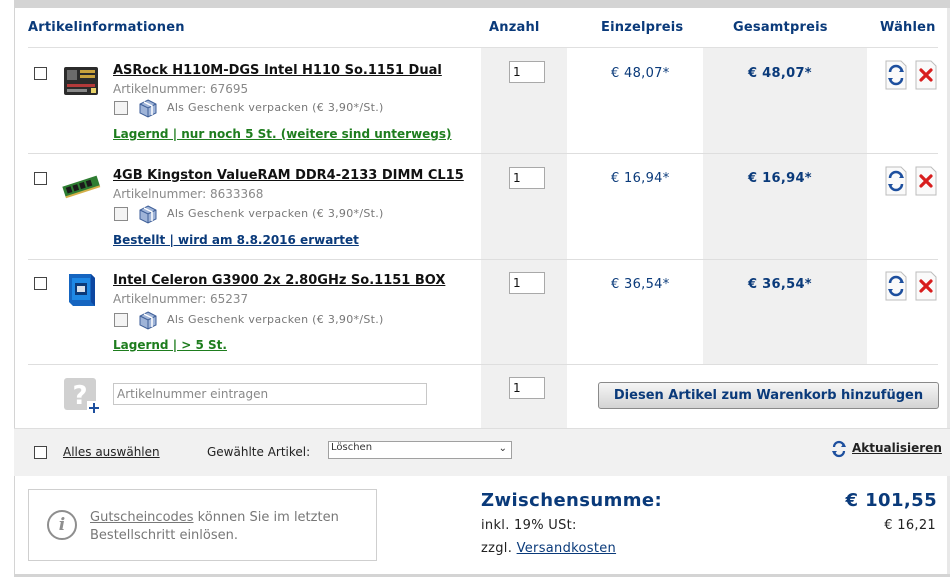  Describe the element at coordinates (529, 525) in the screenshot. I see `vat-label: inkl. 19% USt:` at that location.